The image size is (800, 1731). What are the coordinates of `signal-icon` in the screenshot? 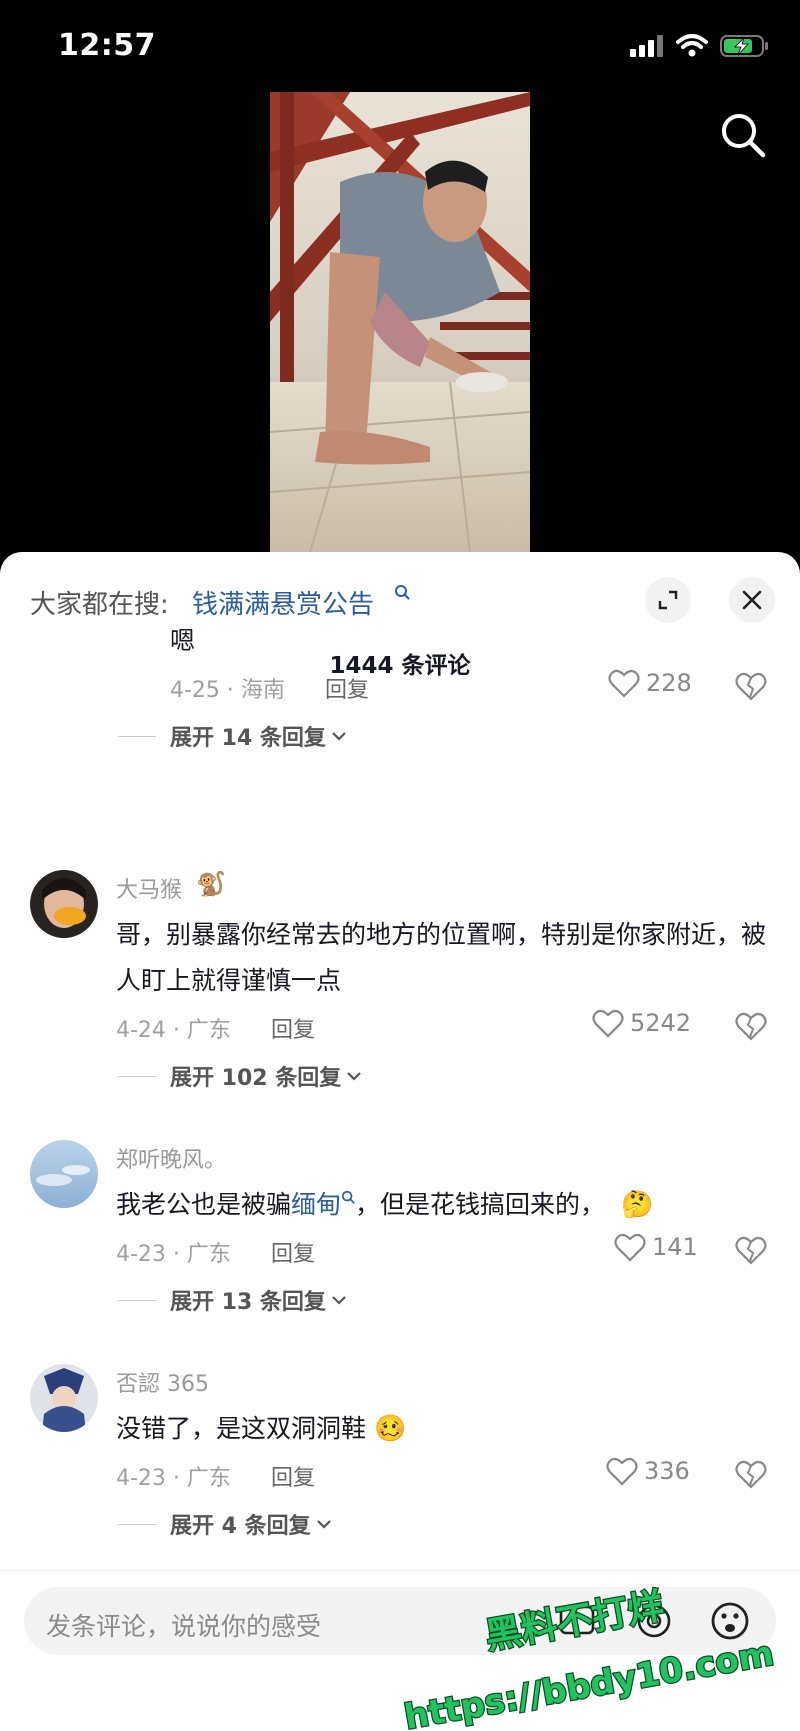 It's located at (646, 46).